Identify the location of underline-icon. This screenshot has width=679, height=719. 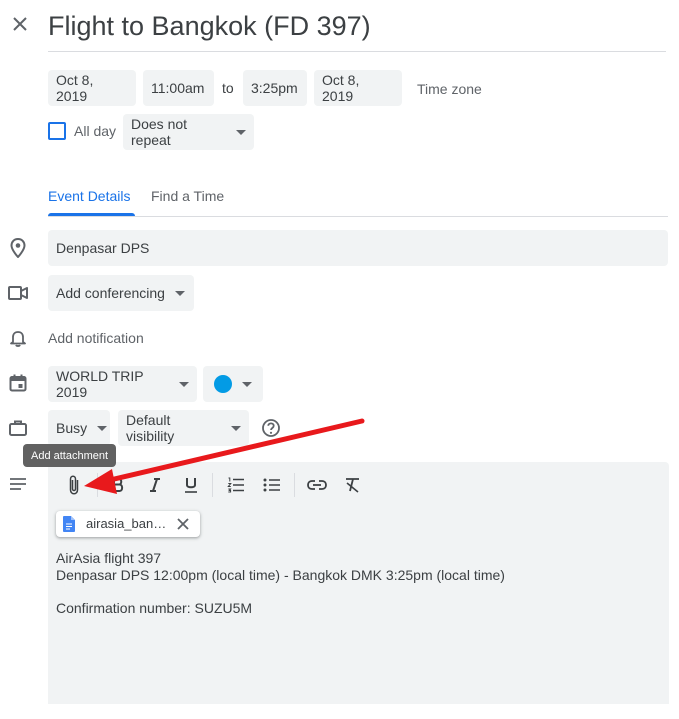
(191, 485).